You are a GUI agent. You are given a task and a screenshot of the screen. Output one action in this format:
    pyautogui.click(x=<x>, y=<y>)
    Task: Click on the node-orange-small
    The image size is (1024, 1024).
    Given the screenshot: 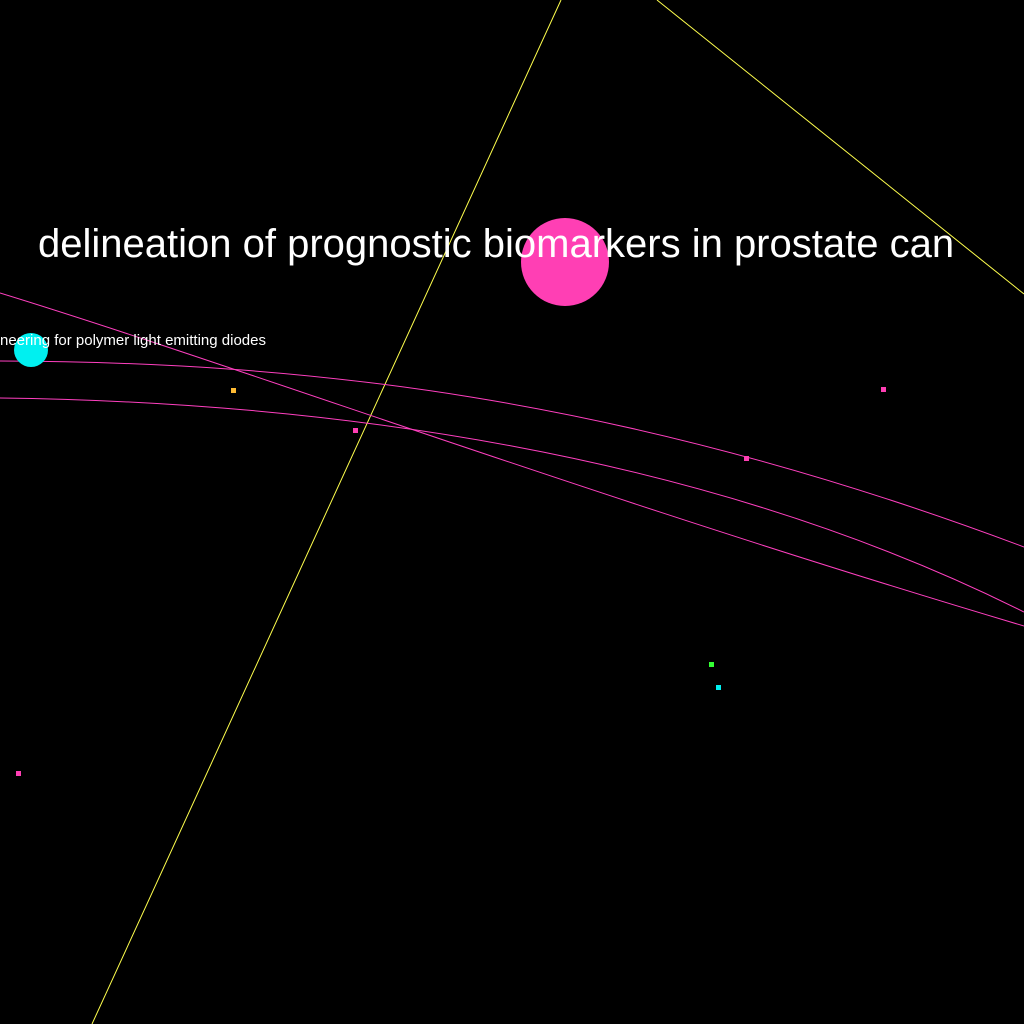 What is the action you would take?
    pyautogui.click(x=233, y=390)
    